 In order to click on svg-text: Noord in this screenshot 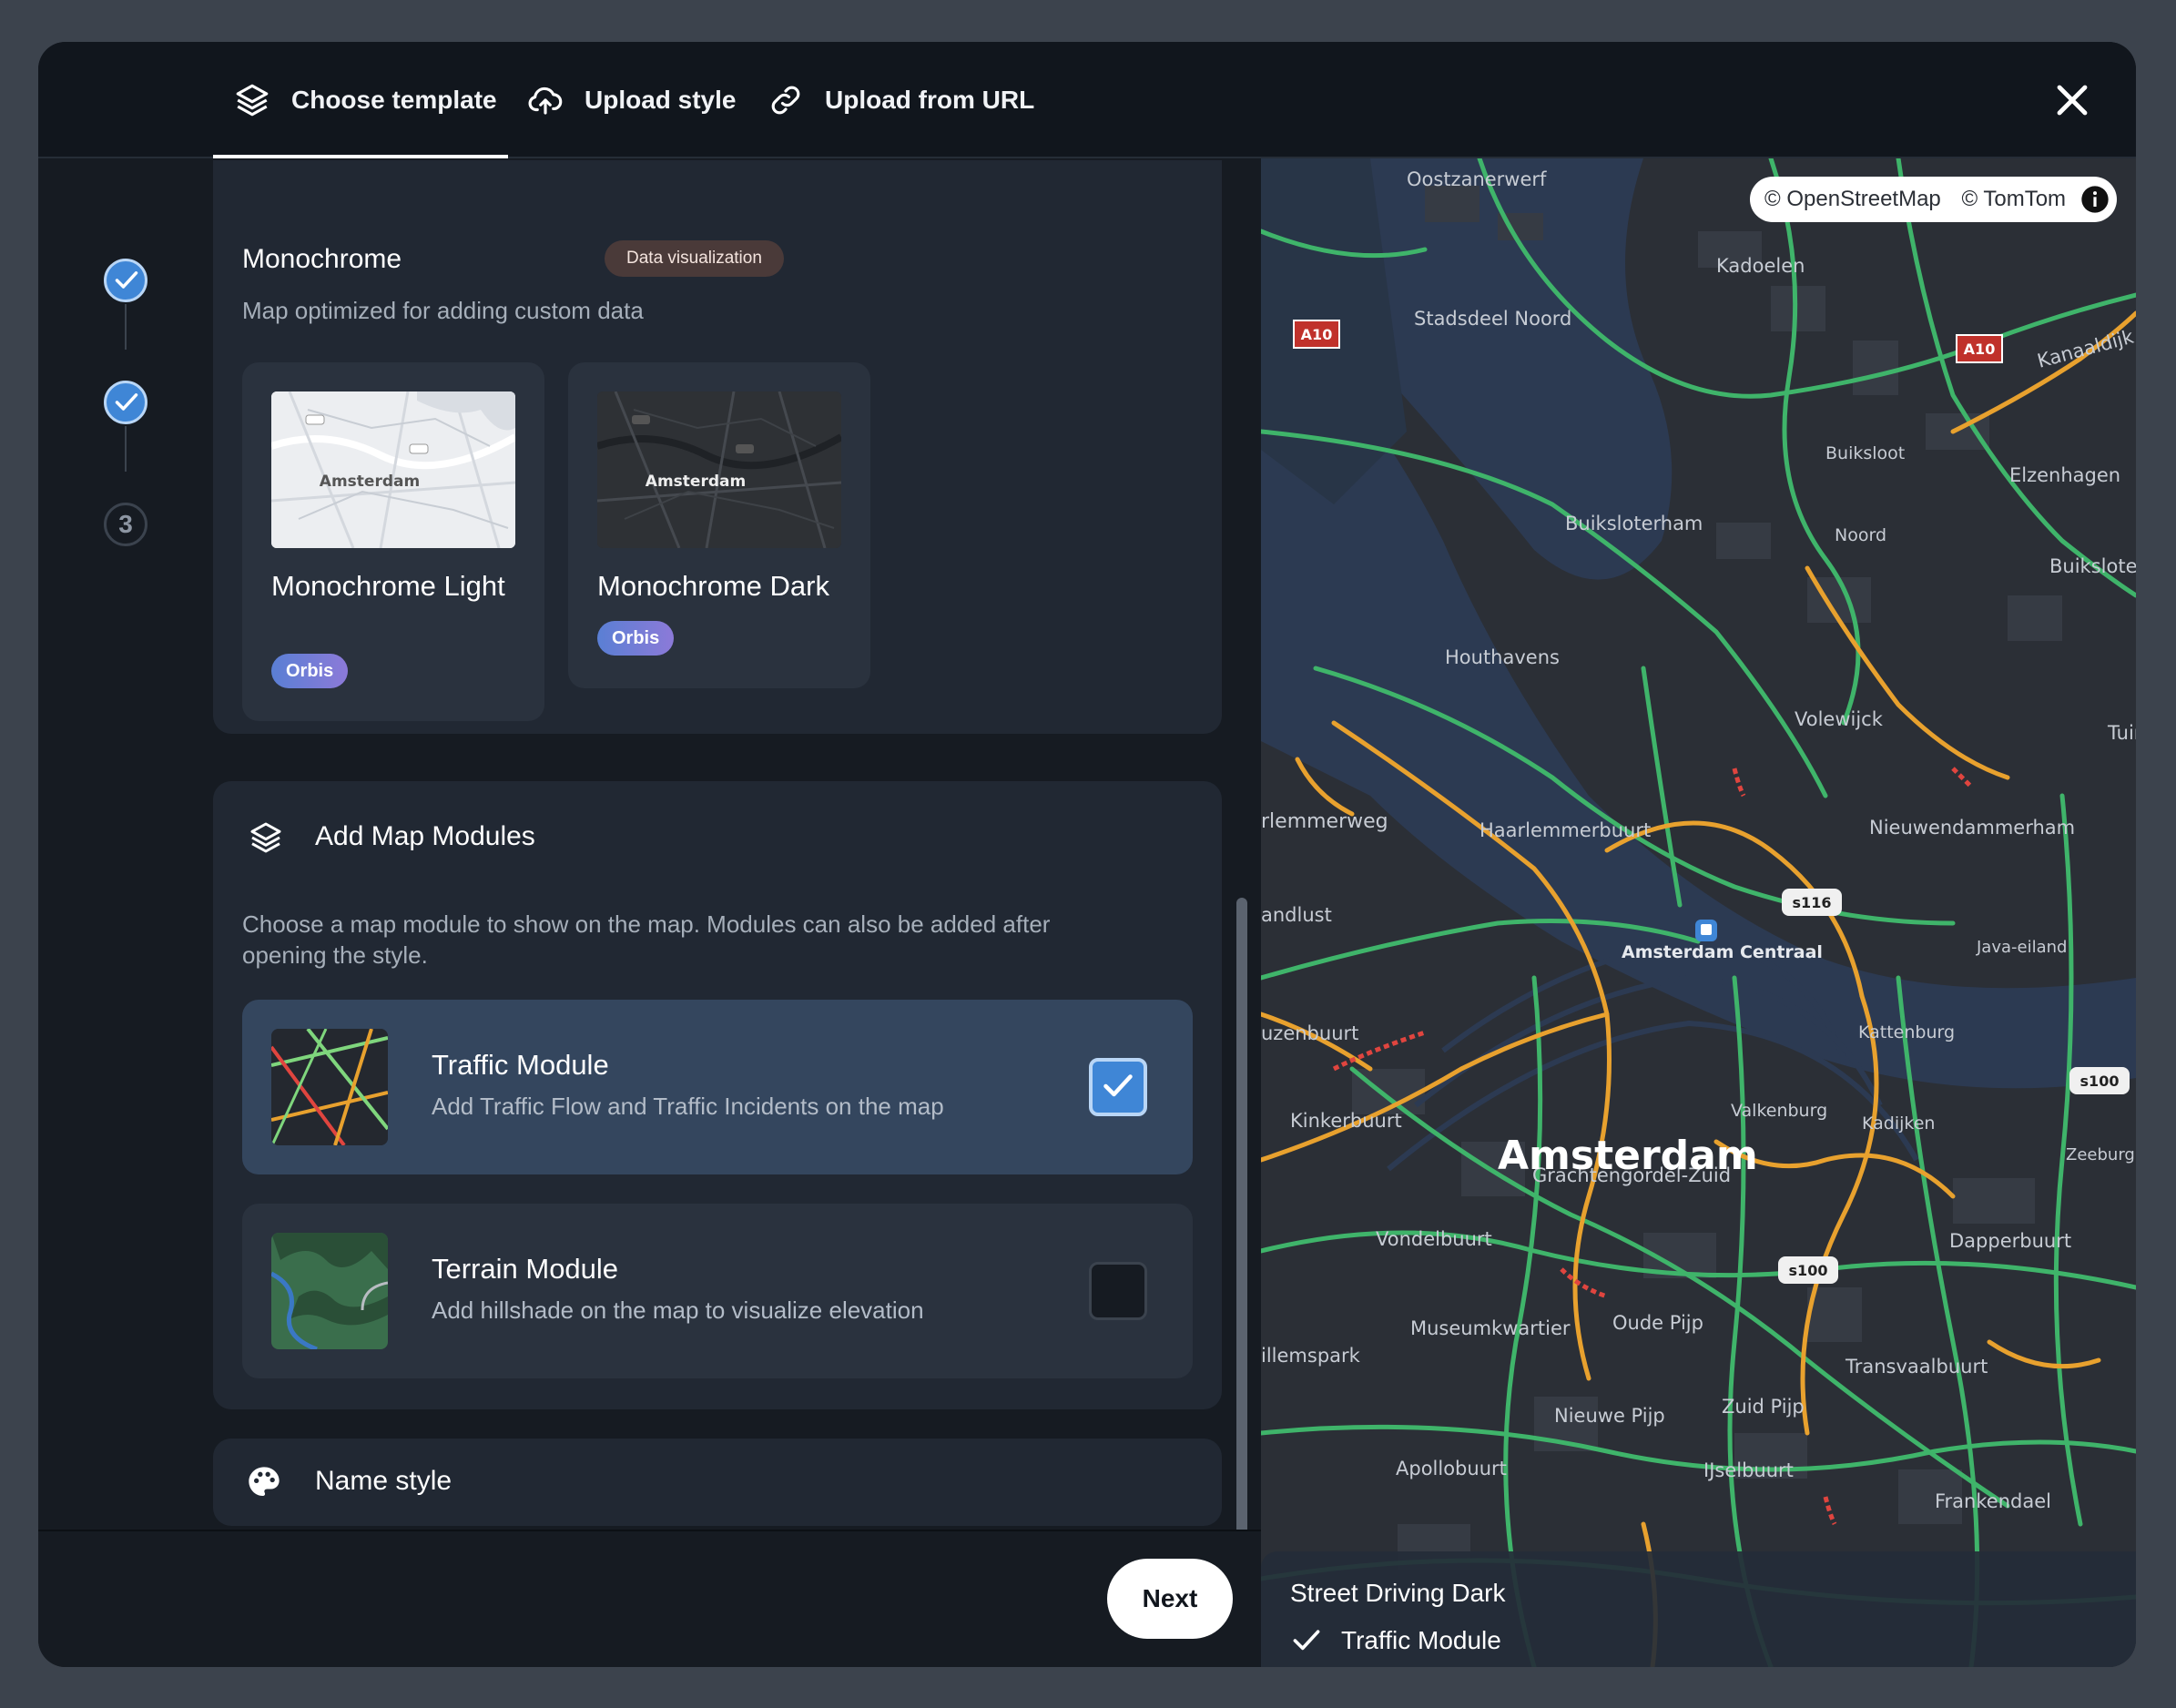, I will do `click(1861, 535)`.